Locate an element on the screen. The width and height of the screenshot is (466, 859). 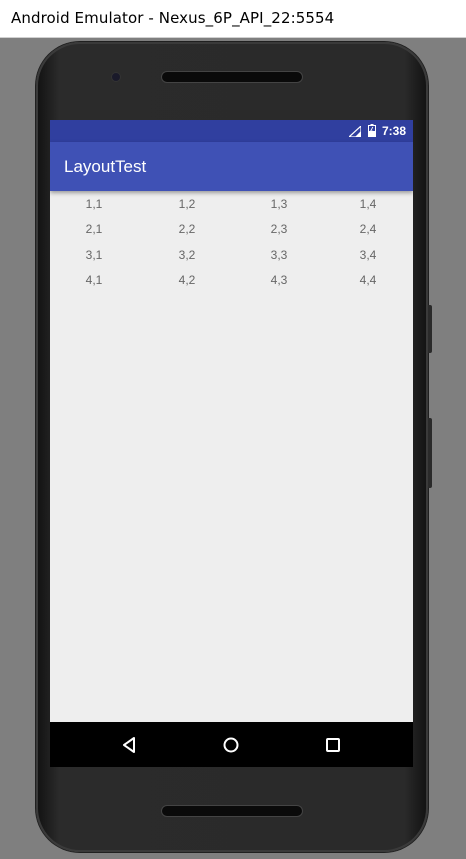
power-button is located at coordinates (430, 329).